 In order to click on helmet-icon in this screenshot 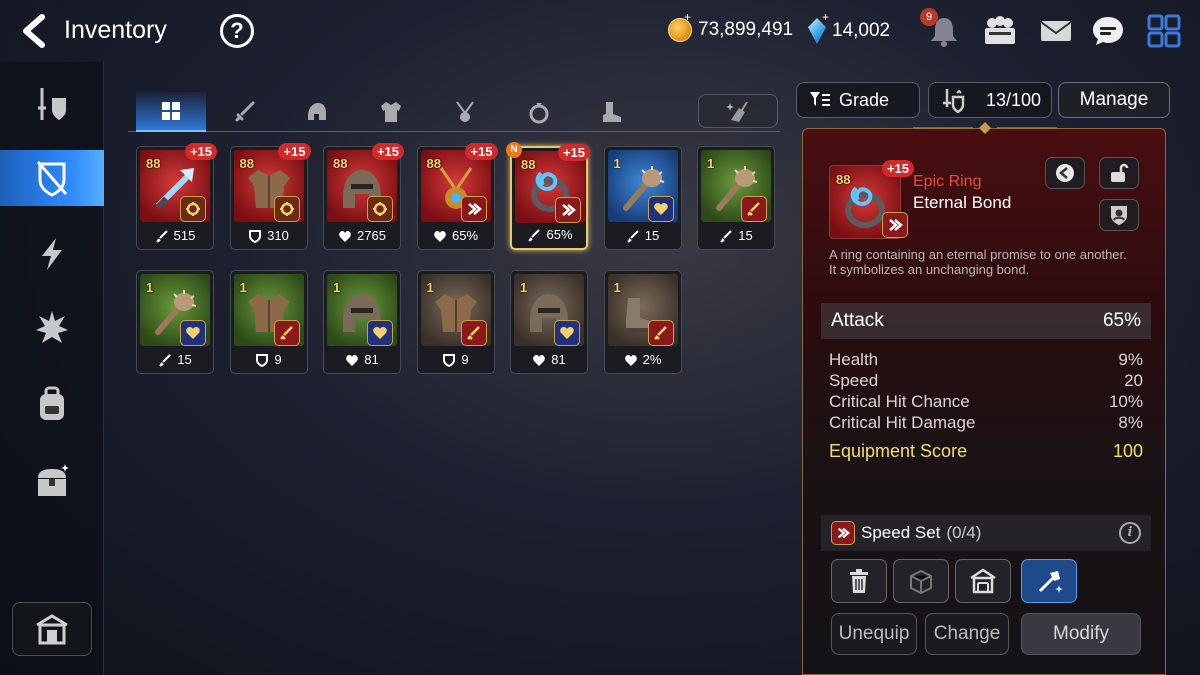, I will do `click(317, 111)`.